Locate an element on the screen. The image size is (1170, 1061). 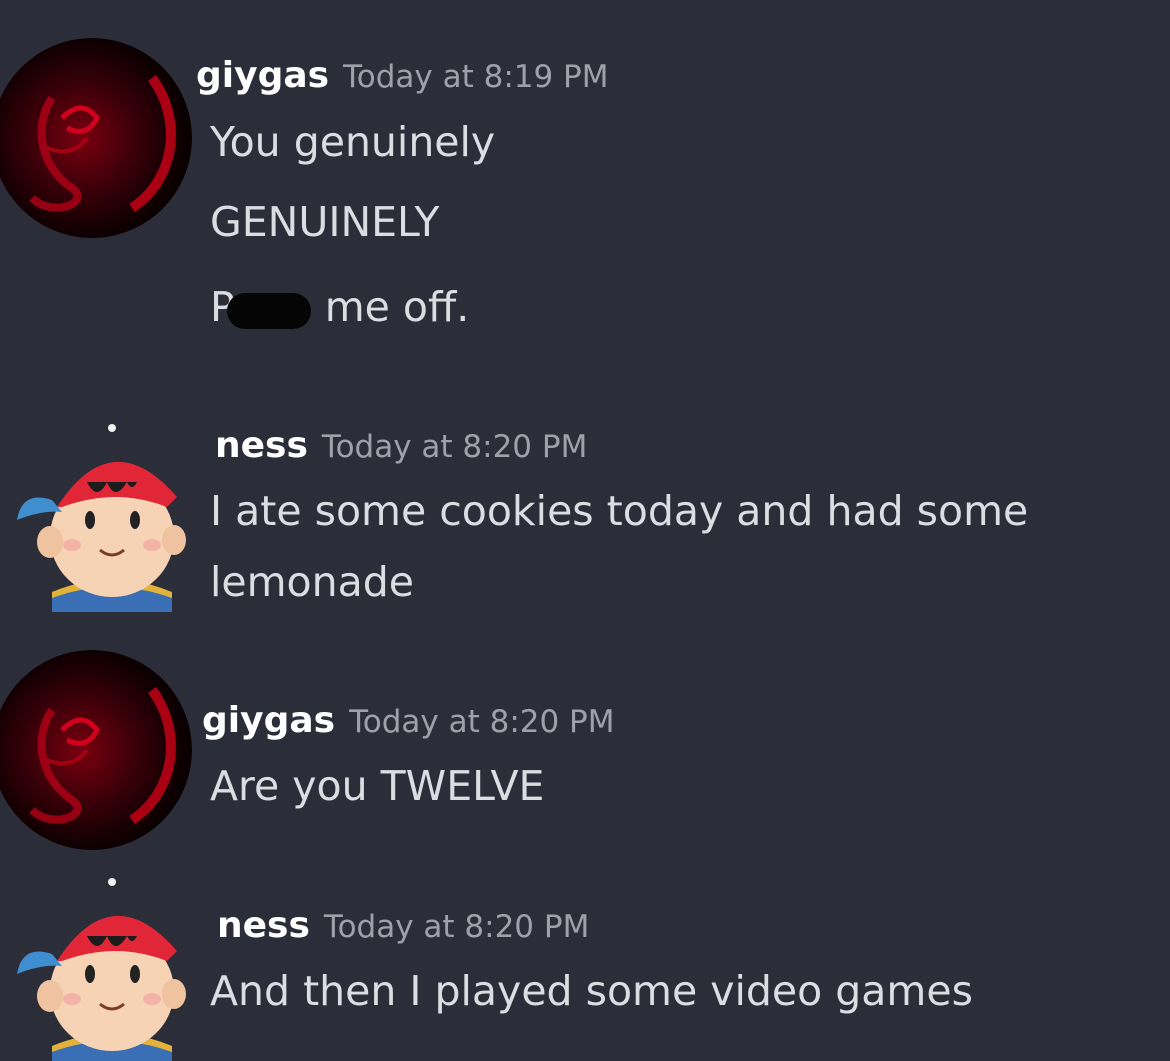
message-text: GENUINELY is located at coordinates (325, 222).